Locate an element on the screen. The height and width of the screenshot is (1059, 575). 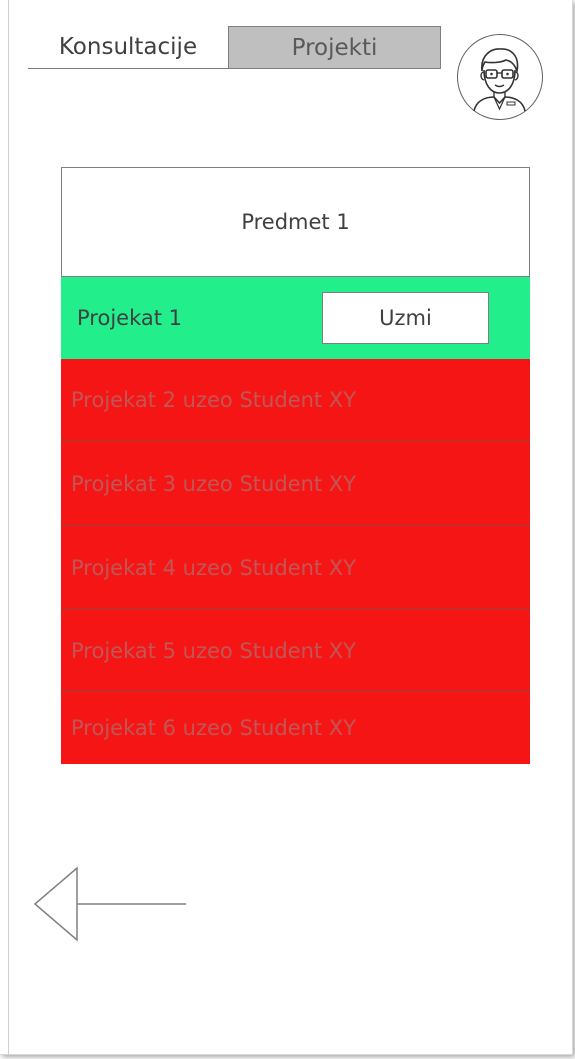
tab-projekti: Projekti is located at coordinates (334, 47).